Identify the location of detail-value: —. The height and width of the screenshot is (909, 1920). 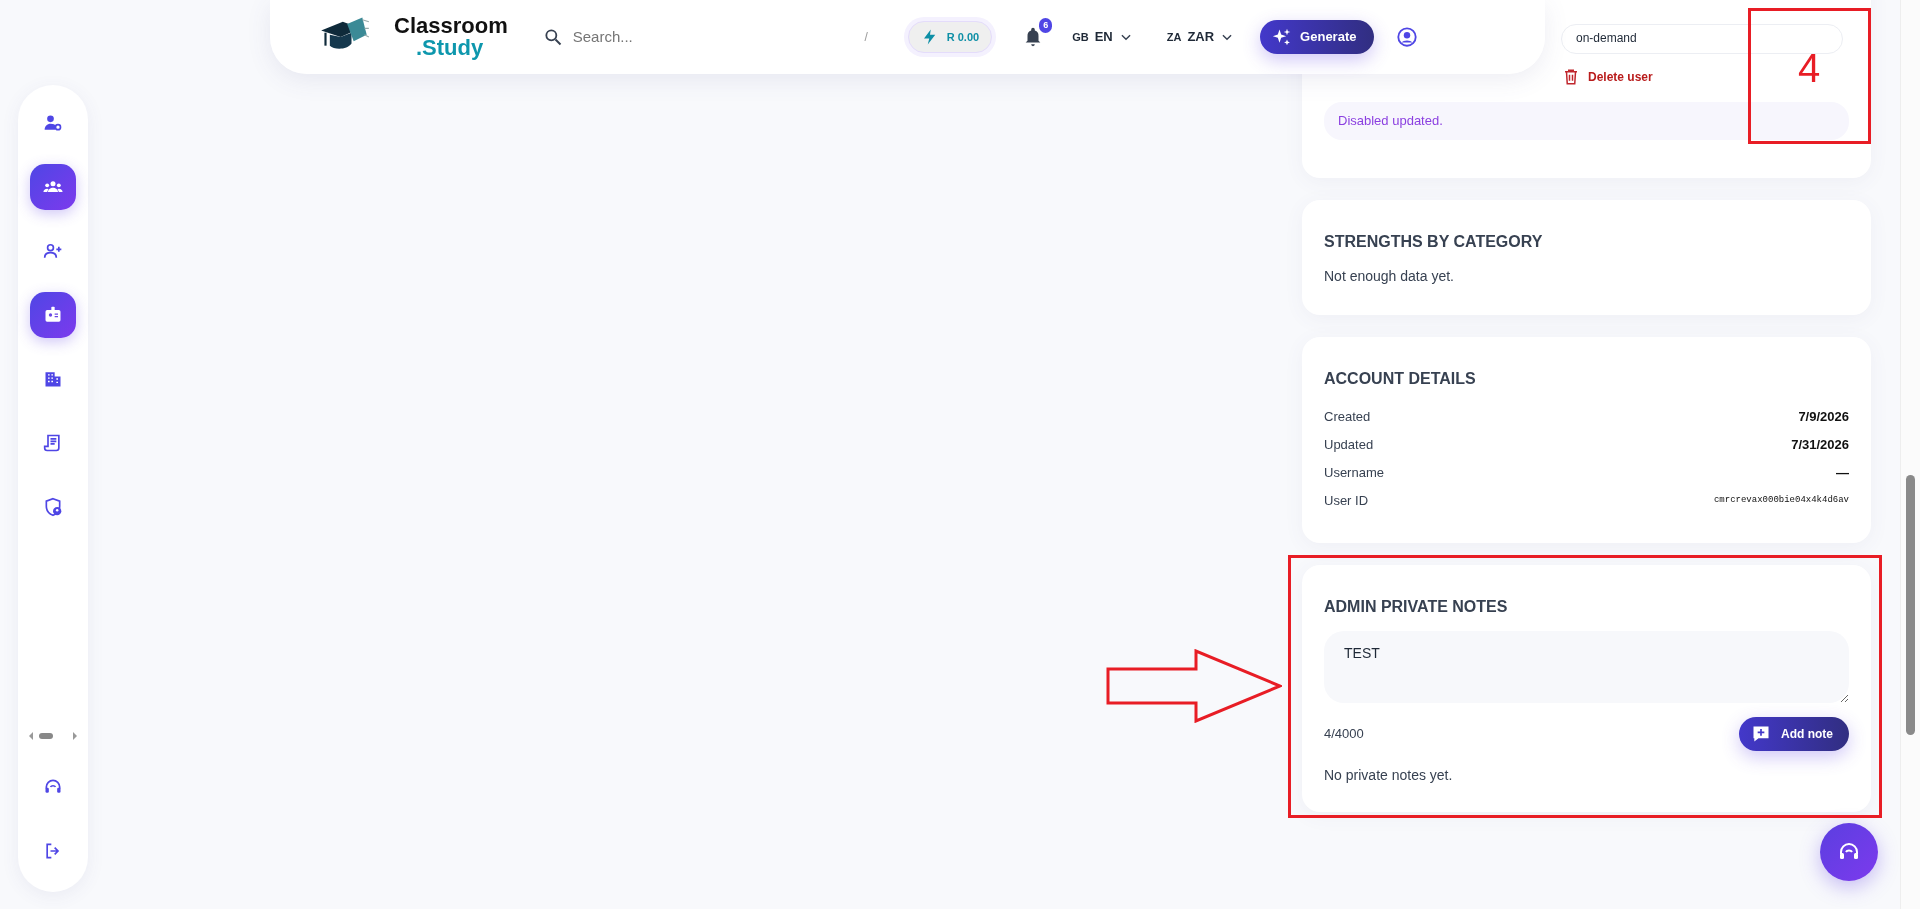
(1842, 472).